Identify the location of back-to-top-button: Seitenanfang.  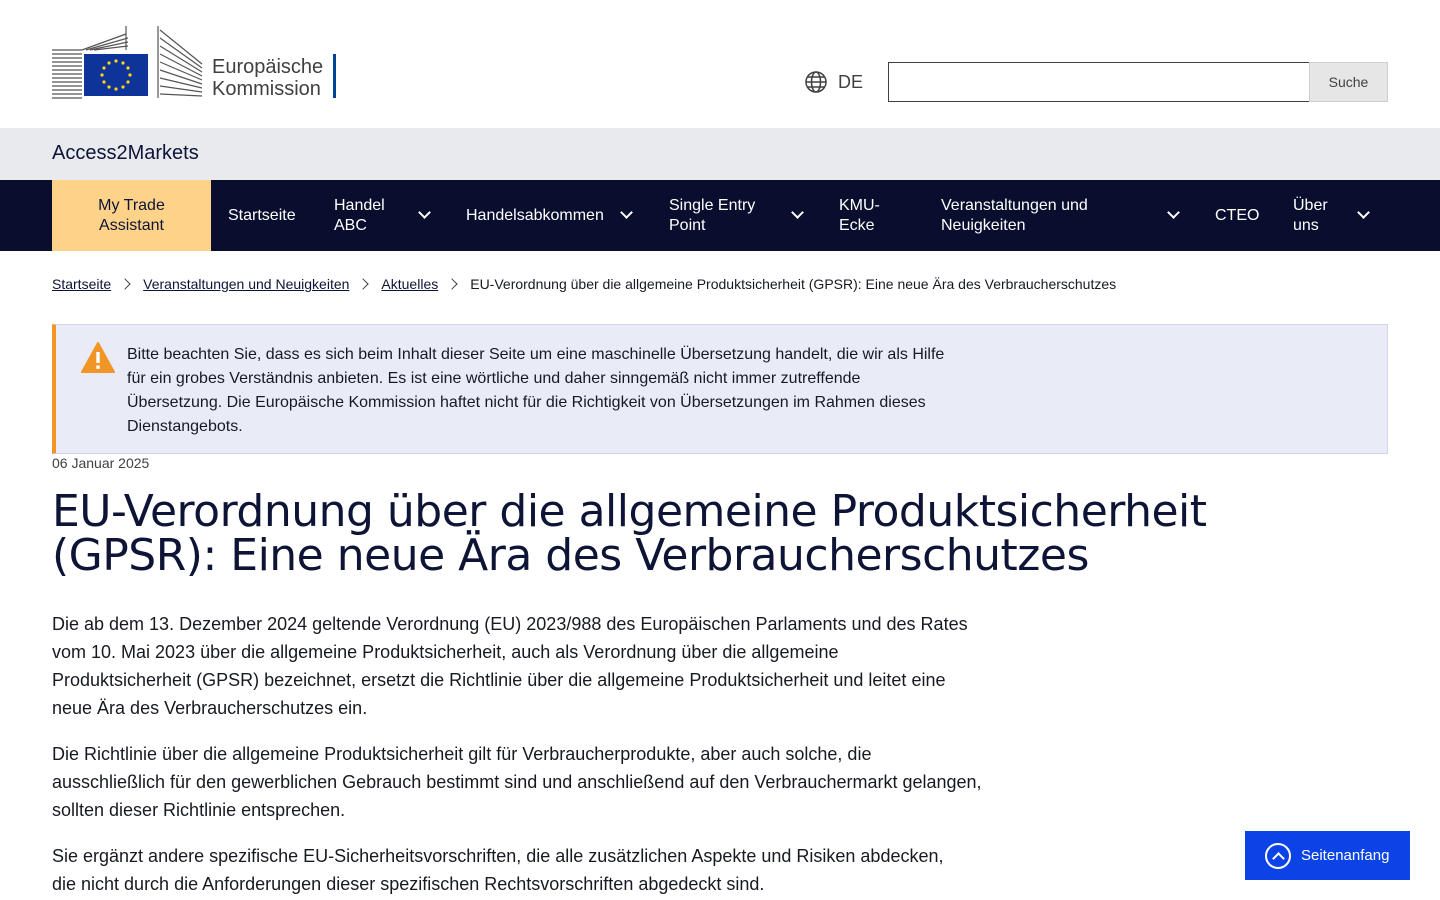
(1327, 855).